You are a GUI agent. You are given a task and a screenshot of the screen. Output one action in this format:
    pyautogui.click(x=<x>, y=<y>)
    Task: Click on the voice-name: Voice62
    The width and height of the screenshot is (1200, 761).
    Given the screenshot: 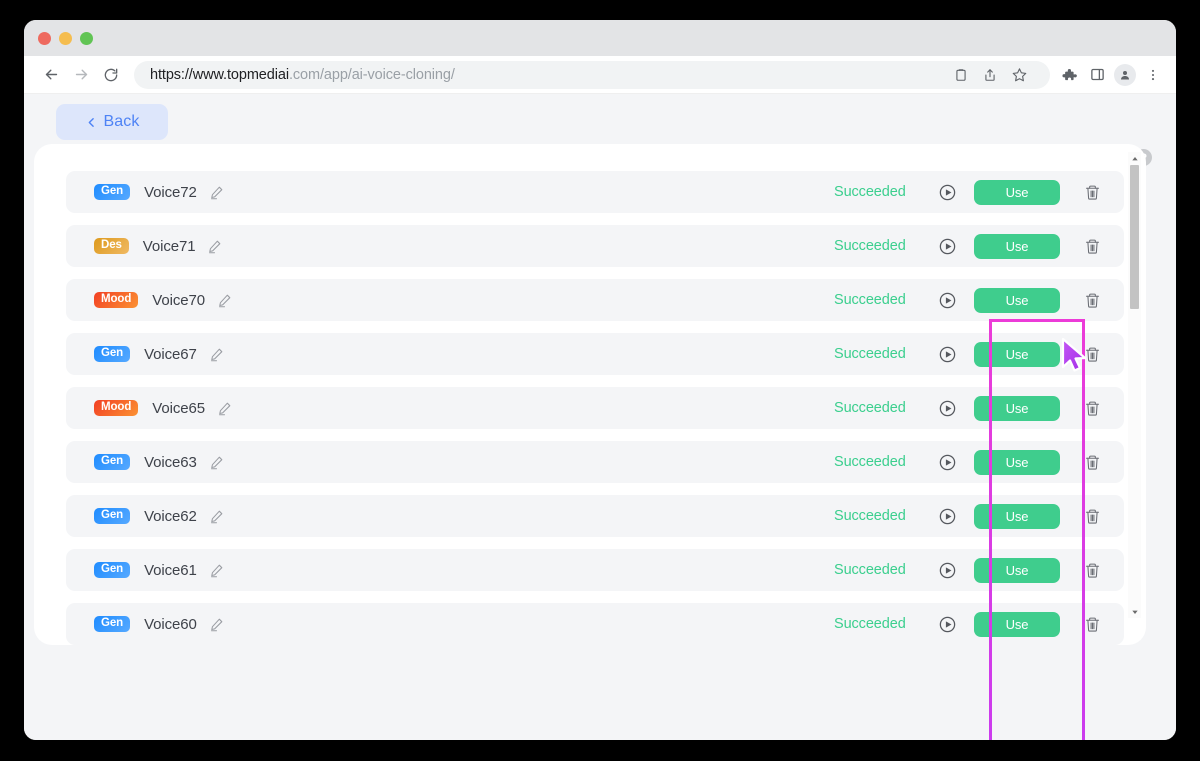 What is the action you would take?
    pyautogui.click(x=170, y=516)
    